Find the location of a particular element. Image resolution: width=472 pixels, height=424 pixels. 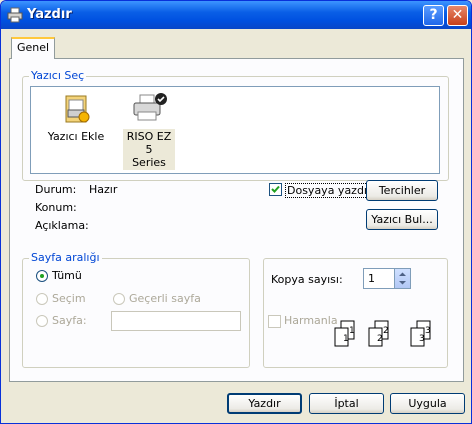

window-title: Yazdır is located at coordinates (49, 14).